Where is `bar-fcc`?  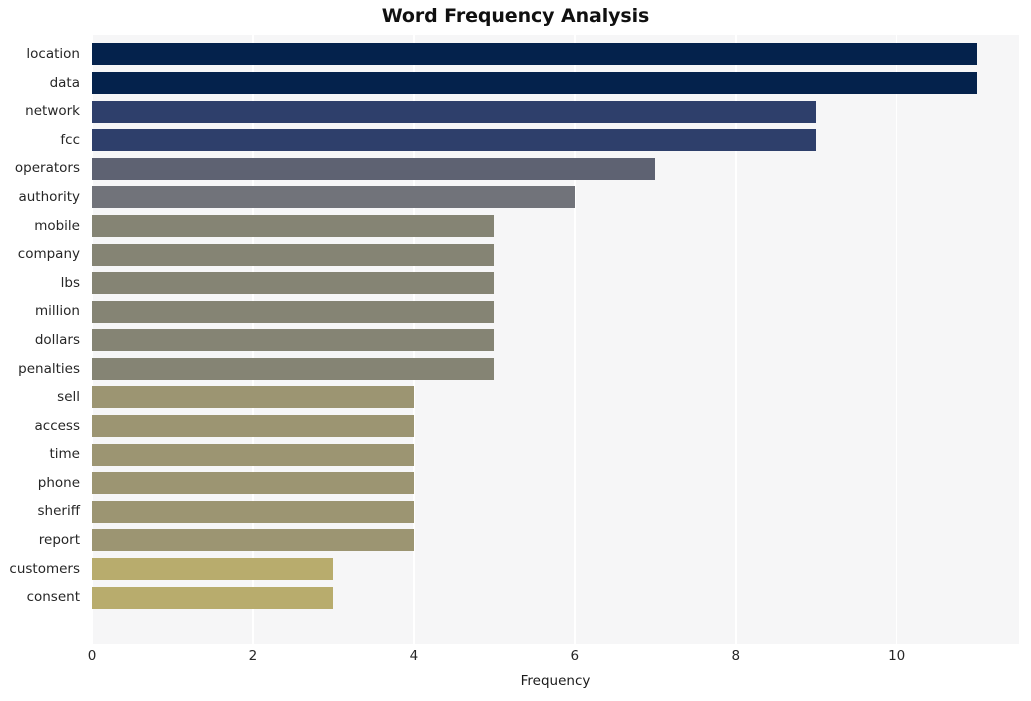
bar-fcc is located at coordinates (454, 140).